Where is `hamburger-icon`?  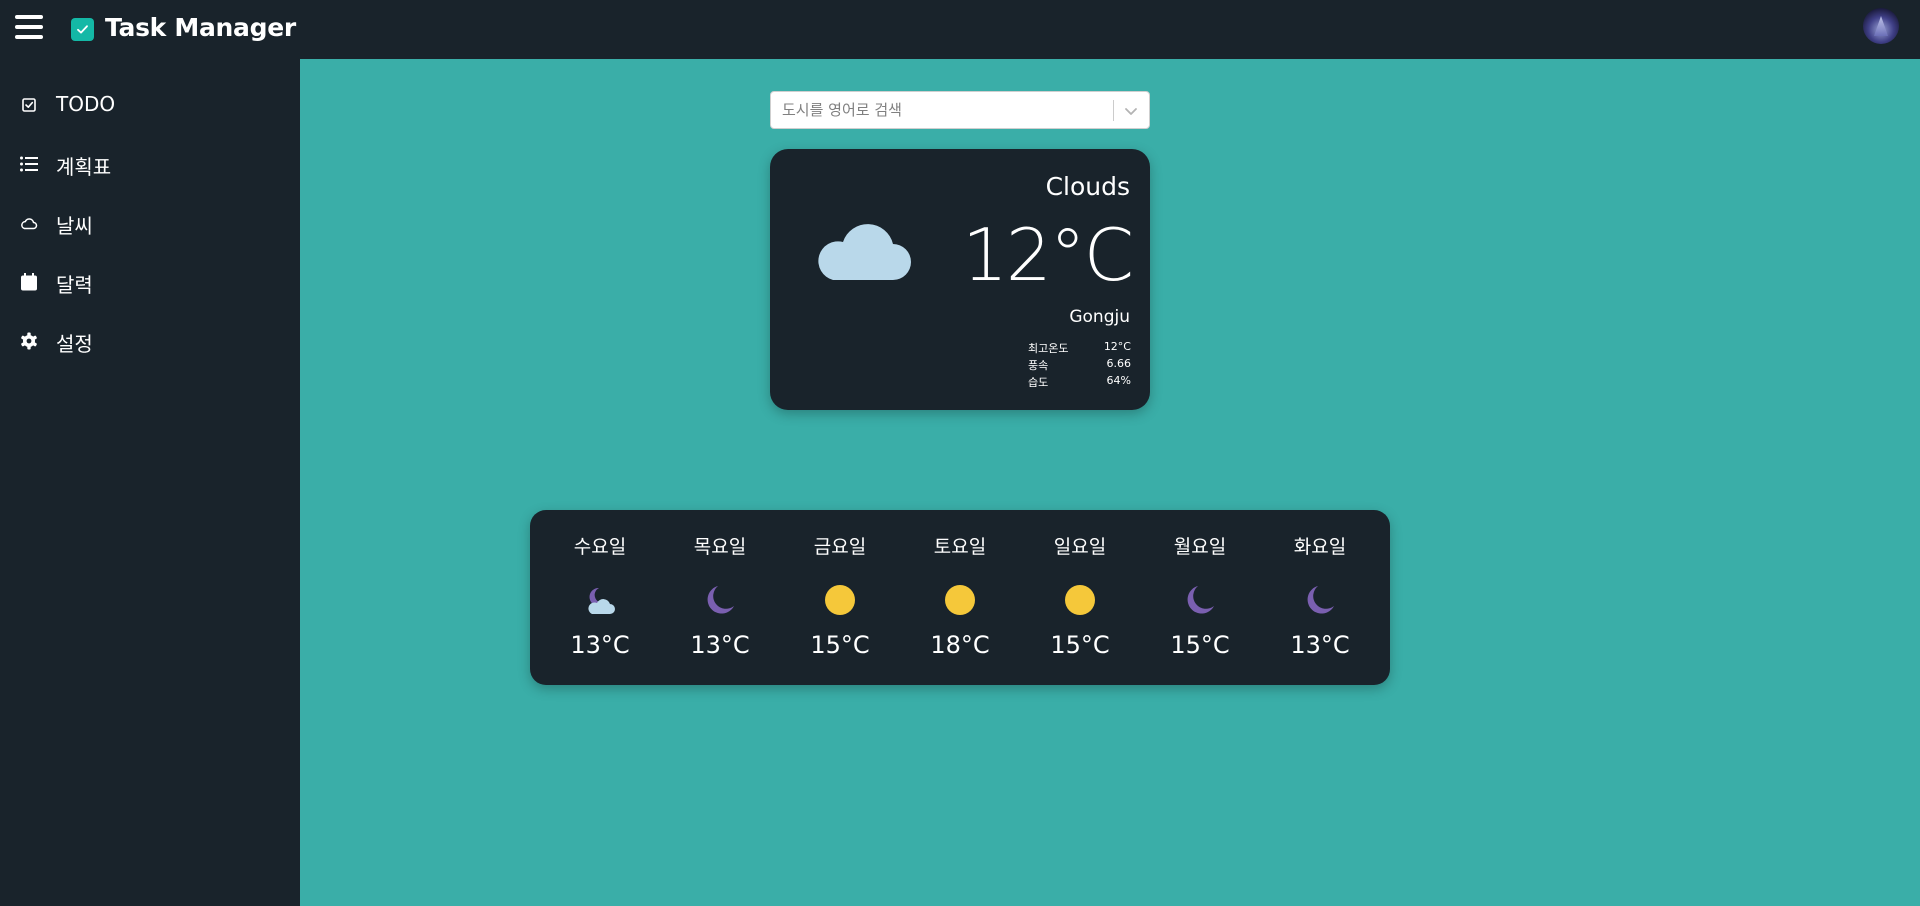 hamburger-icon is located at coordinates (29, 27).